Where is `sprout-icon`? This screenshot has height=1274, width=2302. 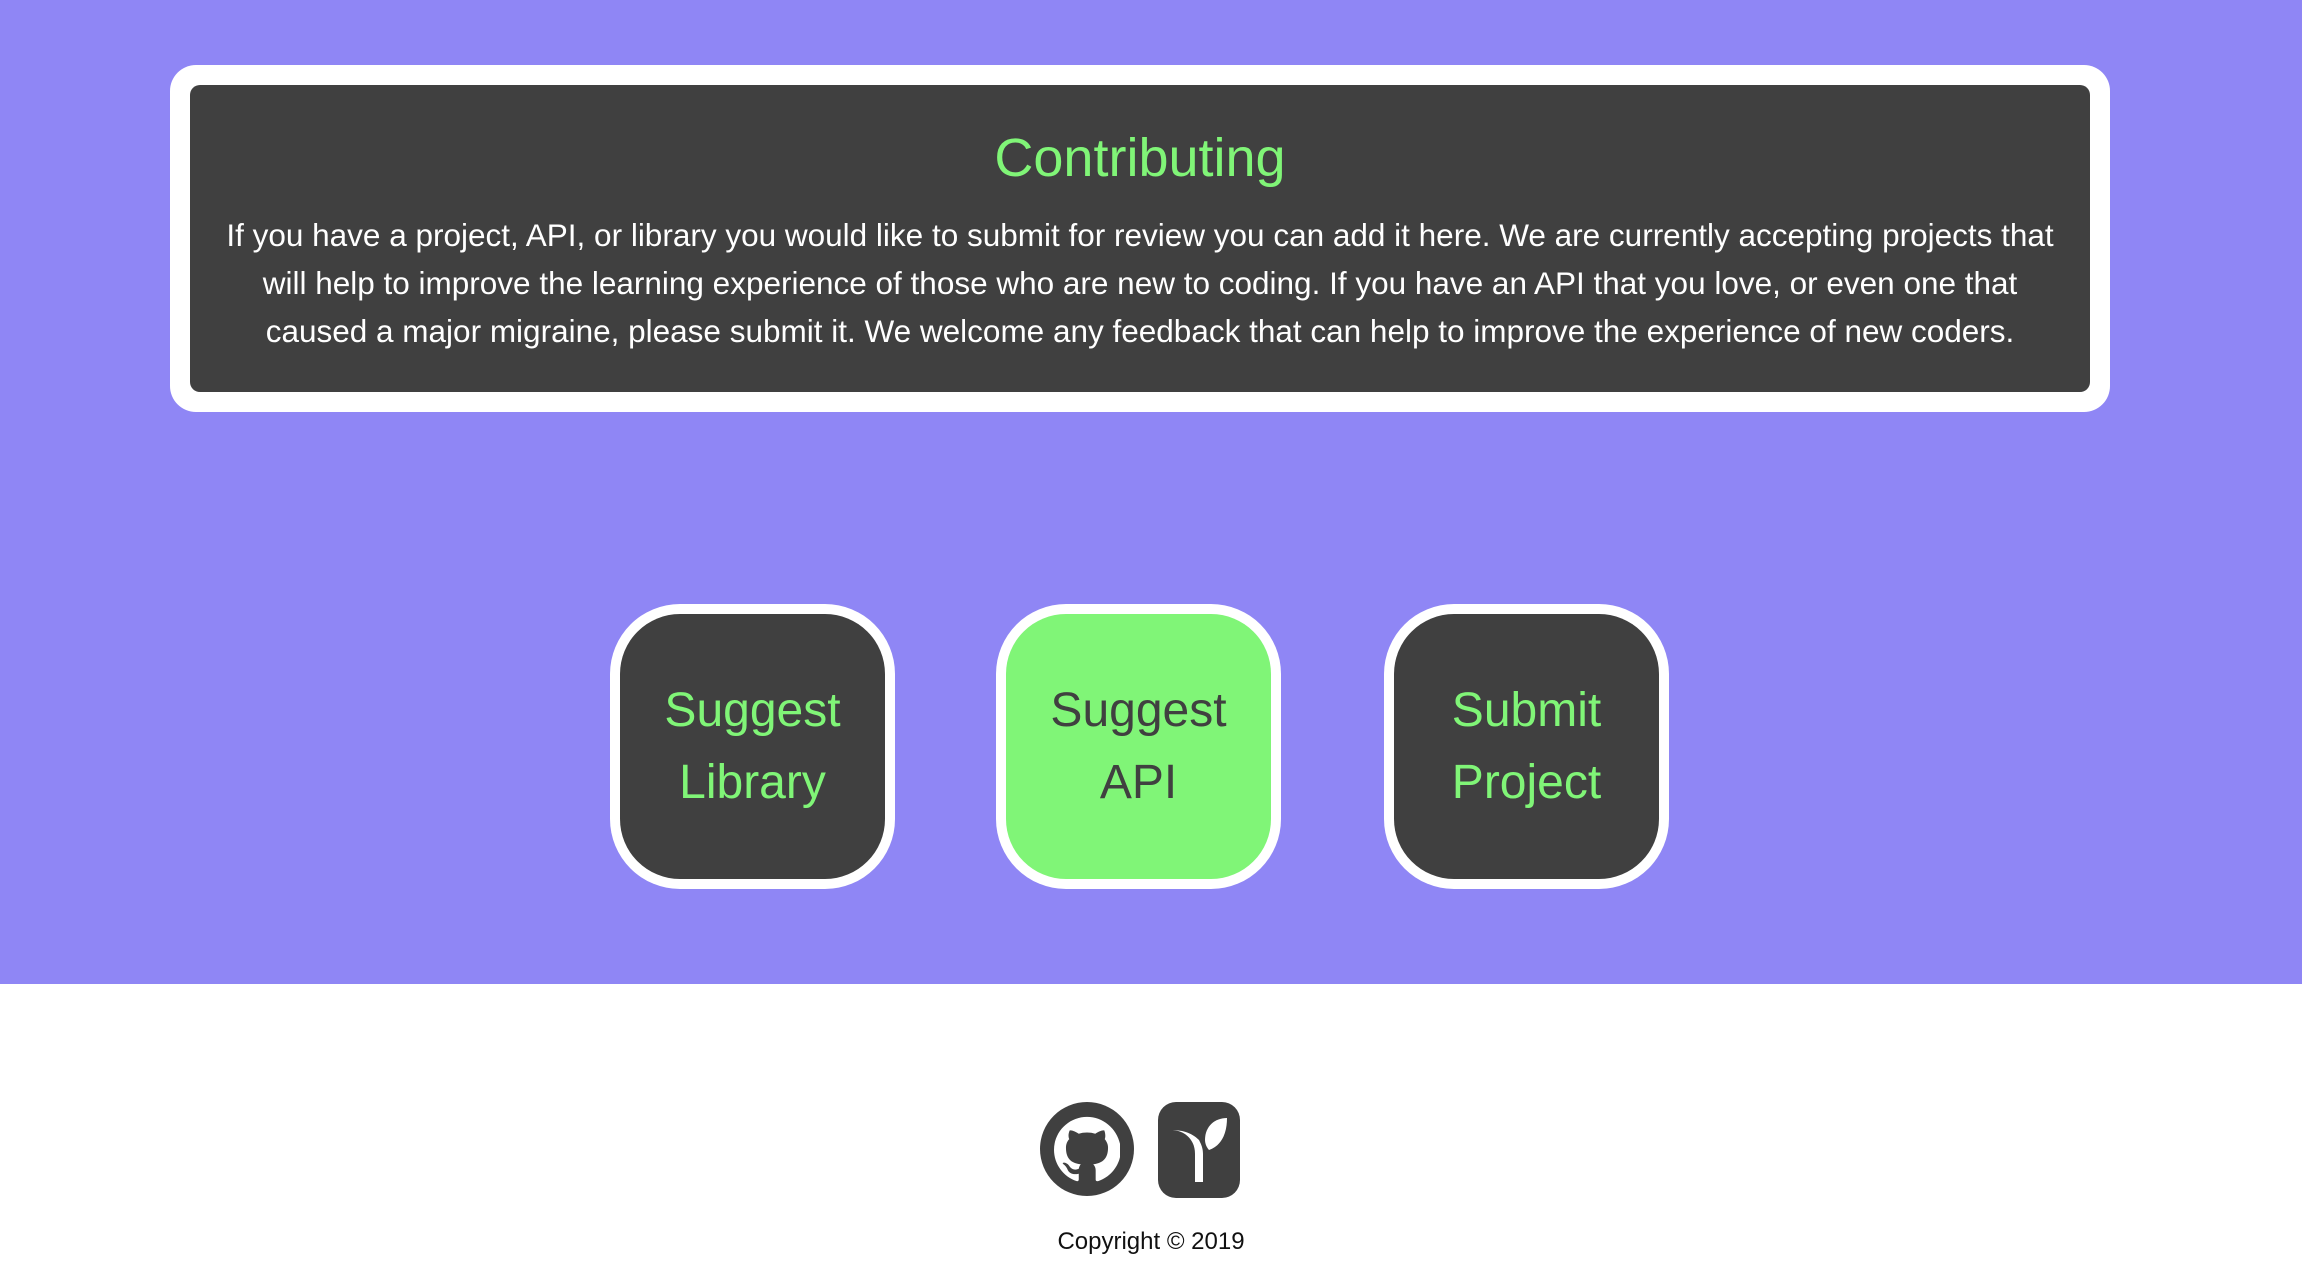
sprout-icon is located at coordinates (1199, 1150).